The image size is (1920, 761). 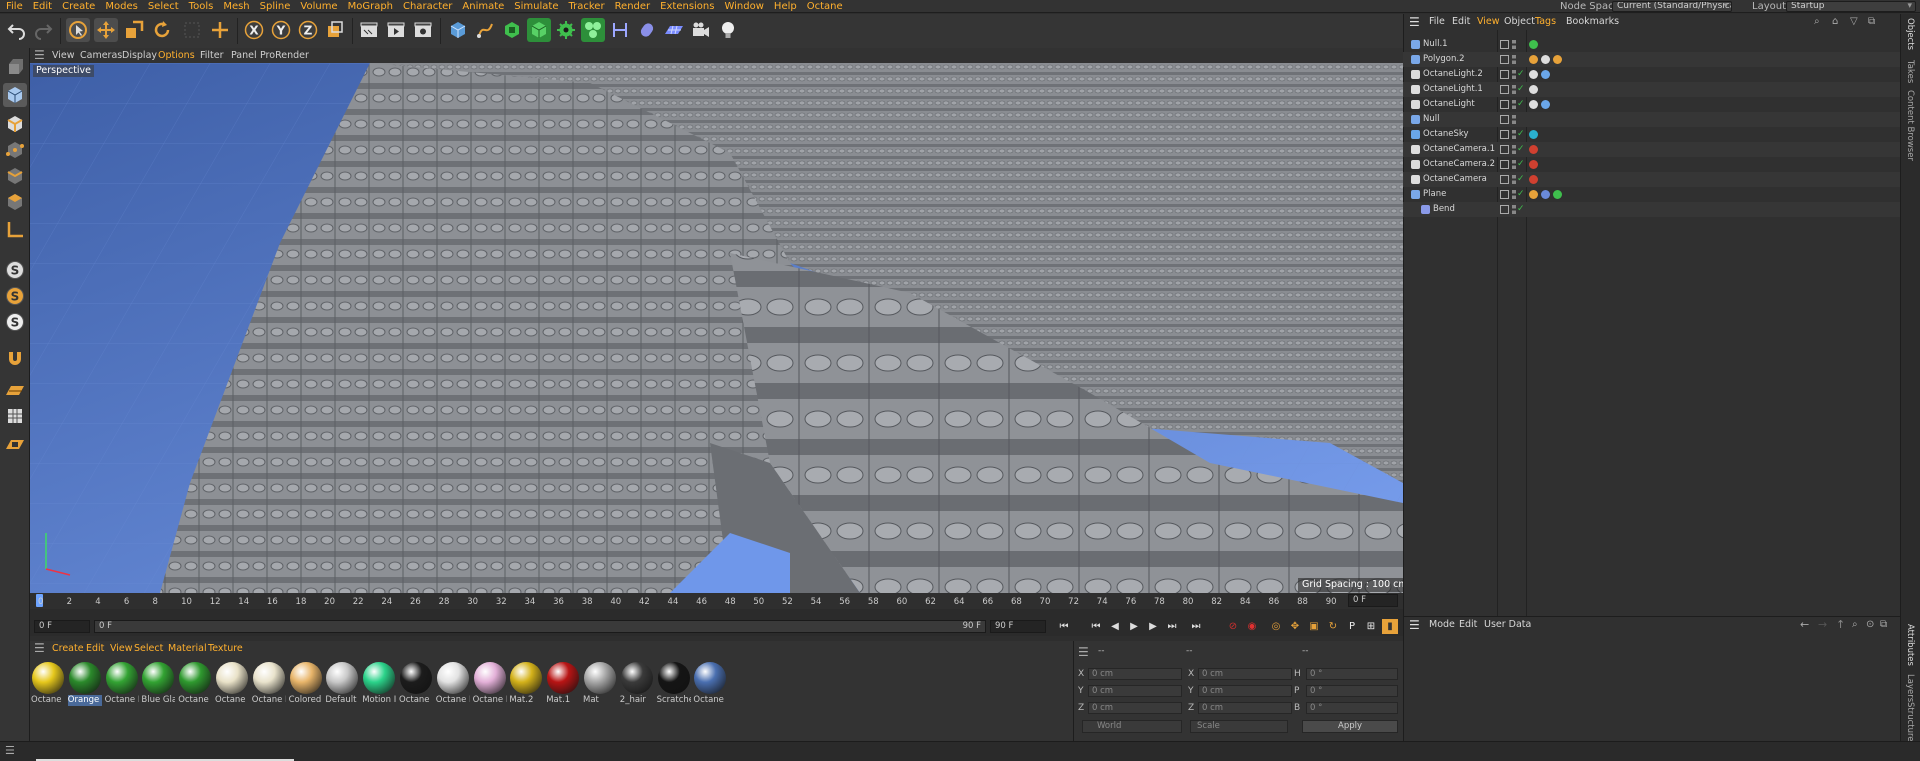 I want to click on object-row: OctaneLight.1 ✓, so click(x=1651, y=89).